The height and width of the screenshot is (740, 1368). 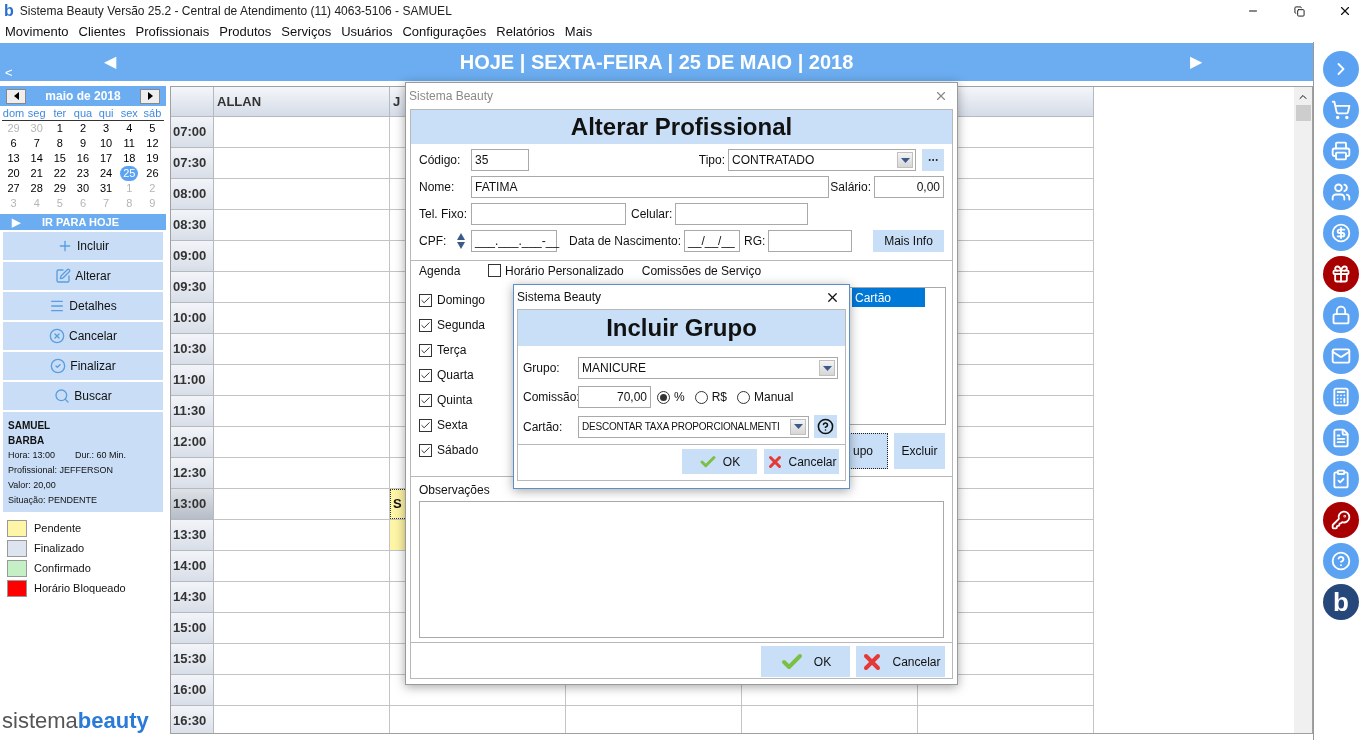 What do you see at coordinates (909, 187) in the screenshot?
I see `salary-field: 0,00` at bounding box center [909, 187].